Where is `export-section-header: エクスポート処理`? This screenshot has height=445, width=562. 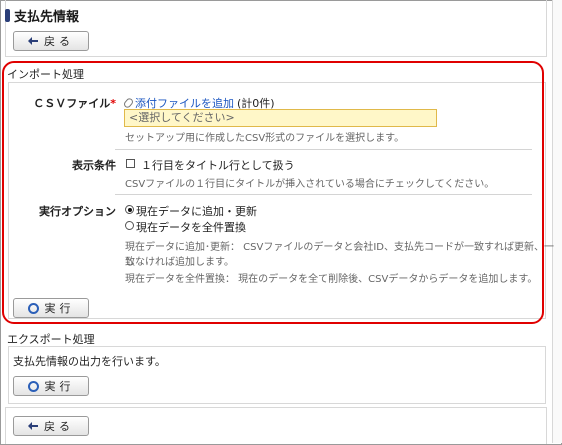
export-section-header: エクスポート処理 is located at coordinates (51, 339).